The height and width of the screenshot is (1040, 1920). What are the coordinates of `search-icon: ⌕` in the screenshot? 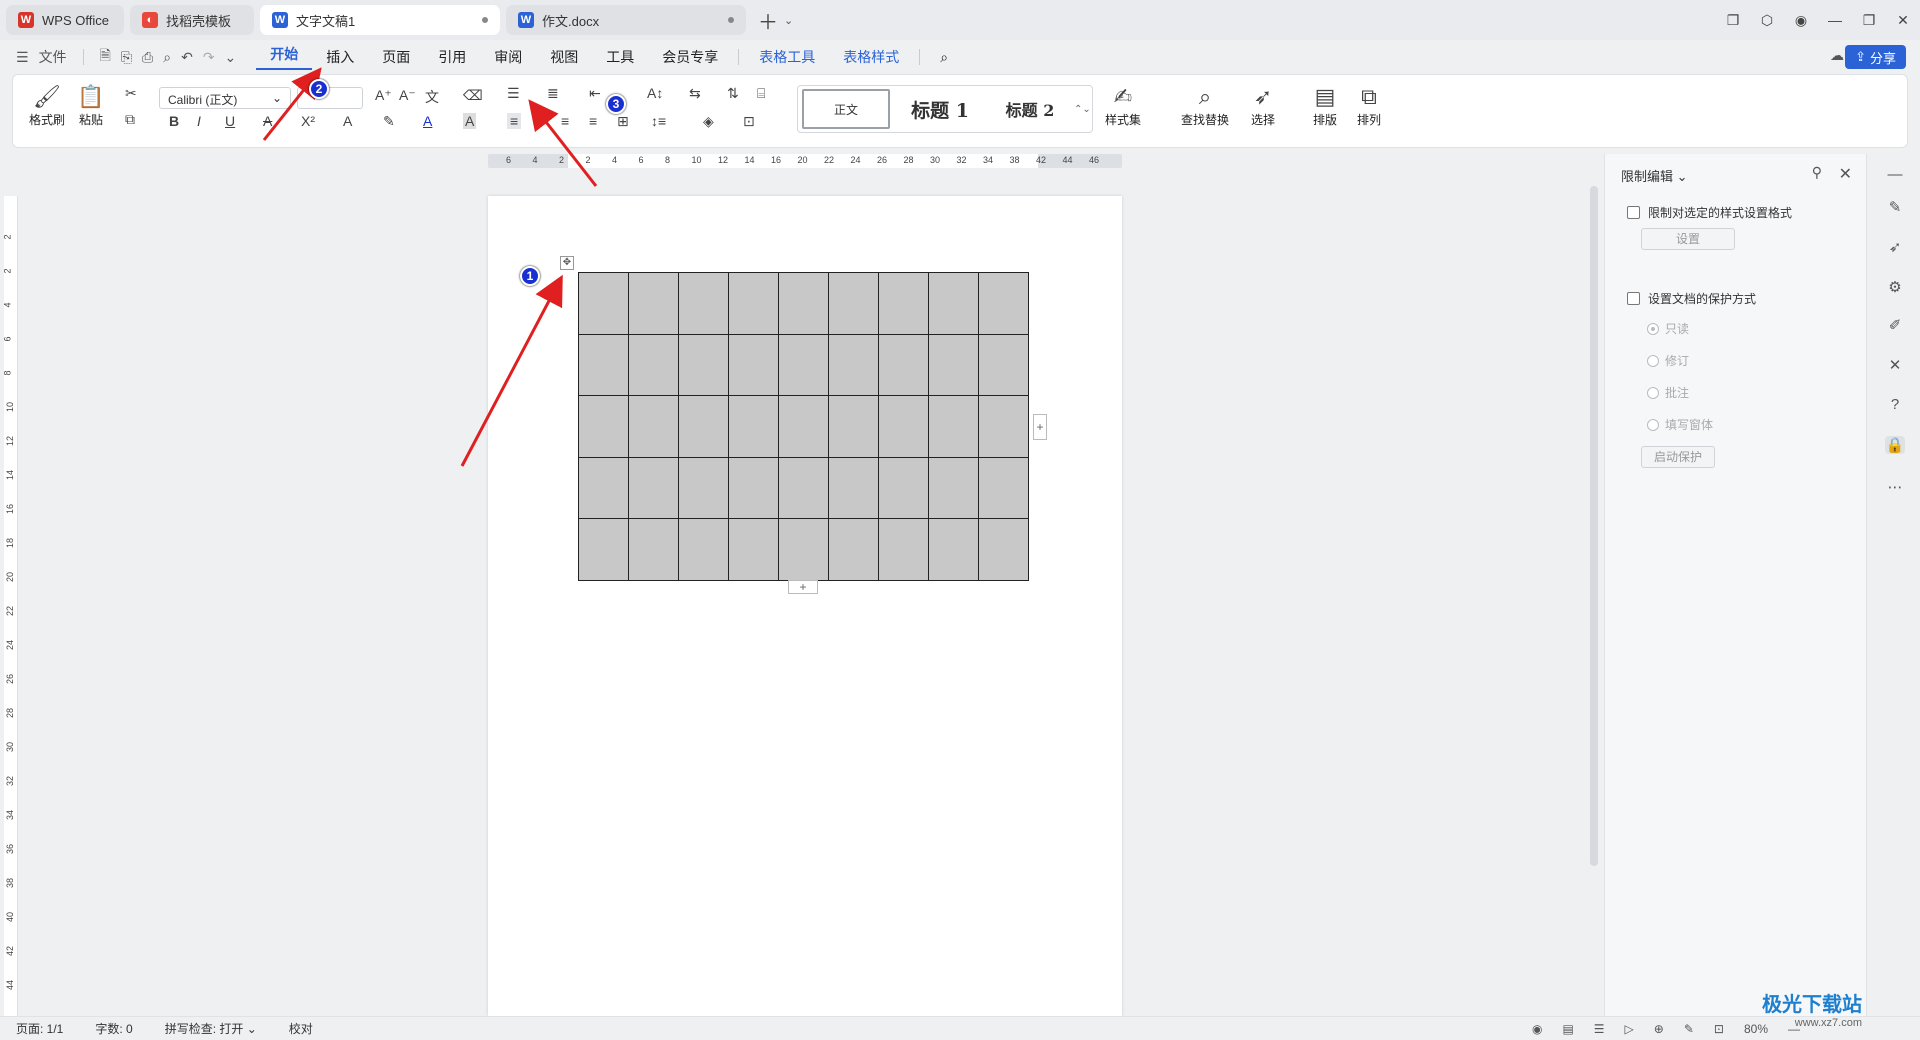 It's located at (944, 57).